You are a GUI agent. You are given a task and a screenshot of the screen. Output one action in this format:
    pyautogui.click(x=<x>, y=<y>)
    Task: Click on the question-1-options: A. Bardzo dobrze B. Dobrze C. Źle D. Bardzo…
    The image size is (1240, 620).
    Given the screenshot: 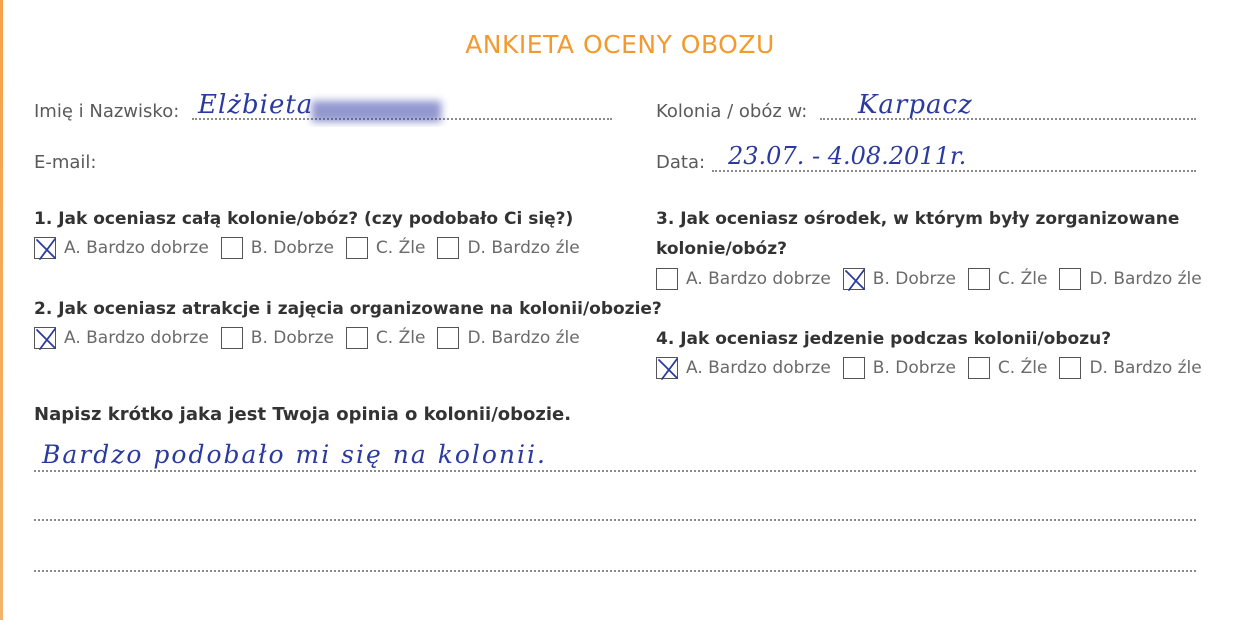 What is the action you would take?
    pyautogui.click(x=313, y=248)
    